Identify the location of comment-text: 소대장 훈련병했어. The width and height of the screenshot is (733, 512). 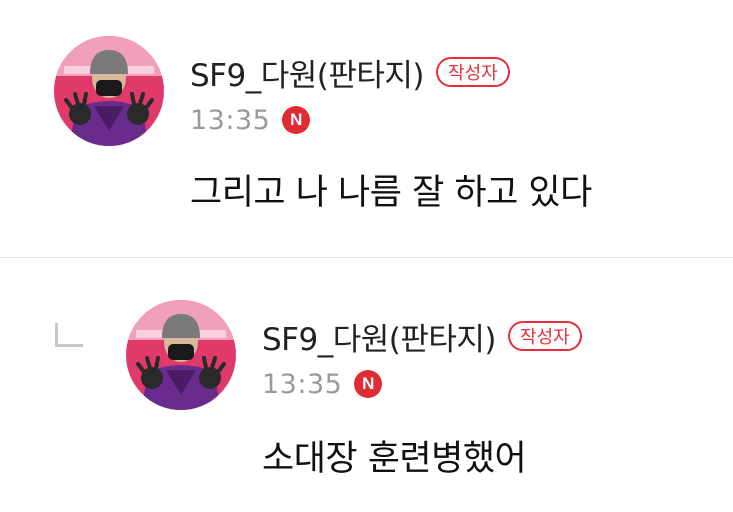
(394, 459).